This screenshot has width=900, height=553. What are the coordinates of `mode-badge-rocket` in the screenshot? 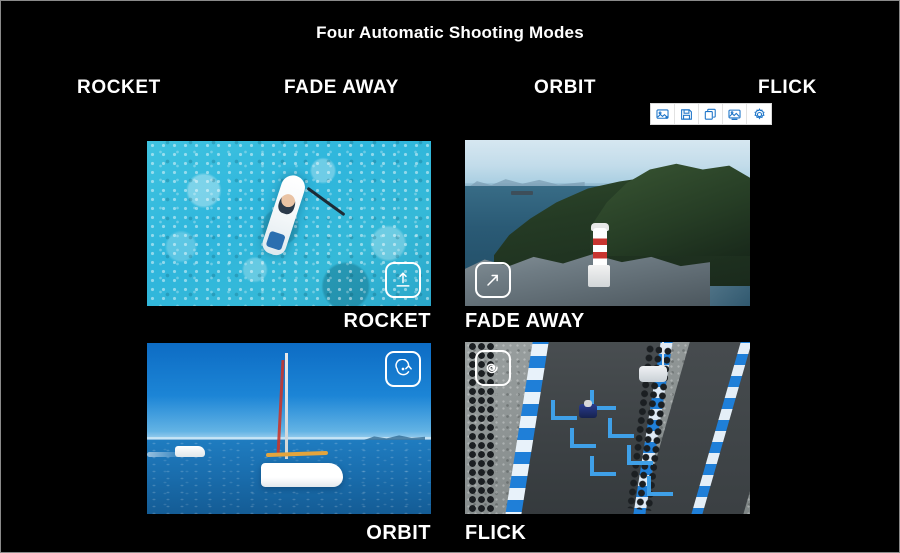 It's located at (403, 280).